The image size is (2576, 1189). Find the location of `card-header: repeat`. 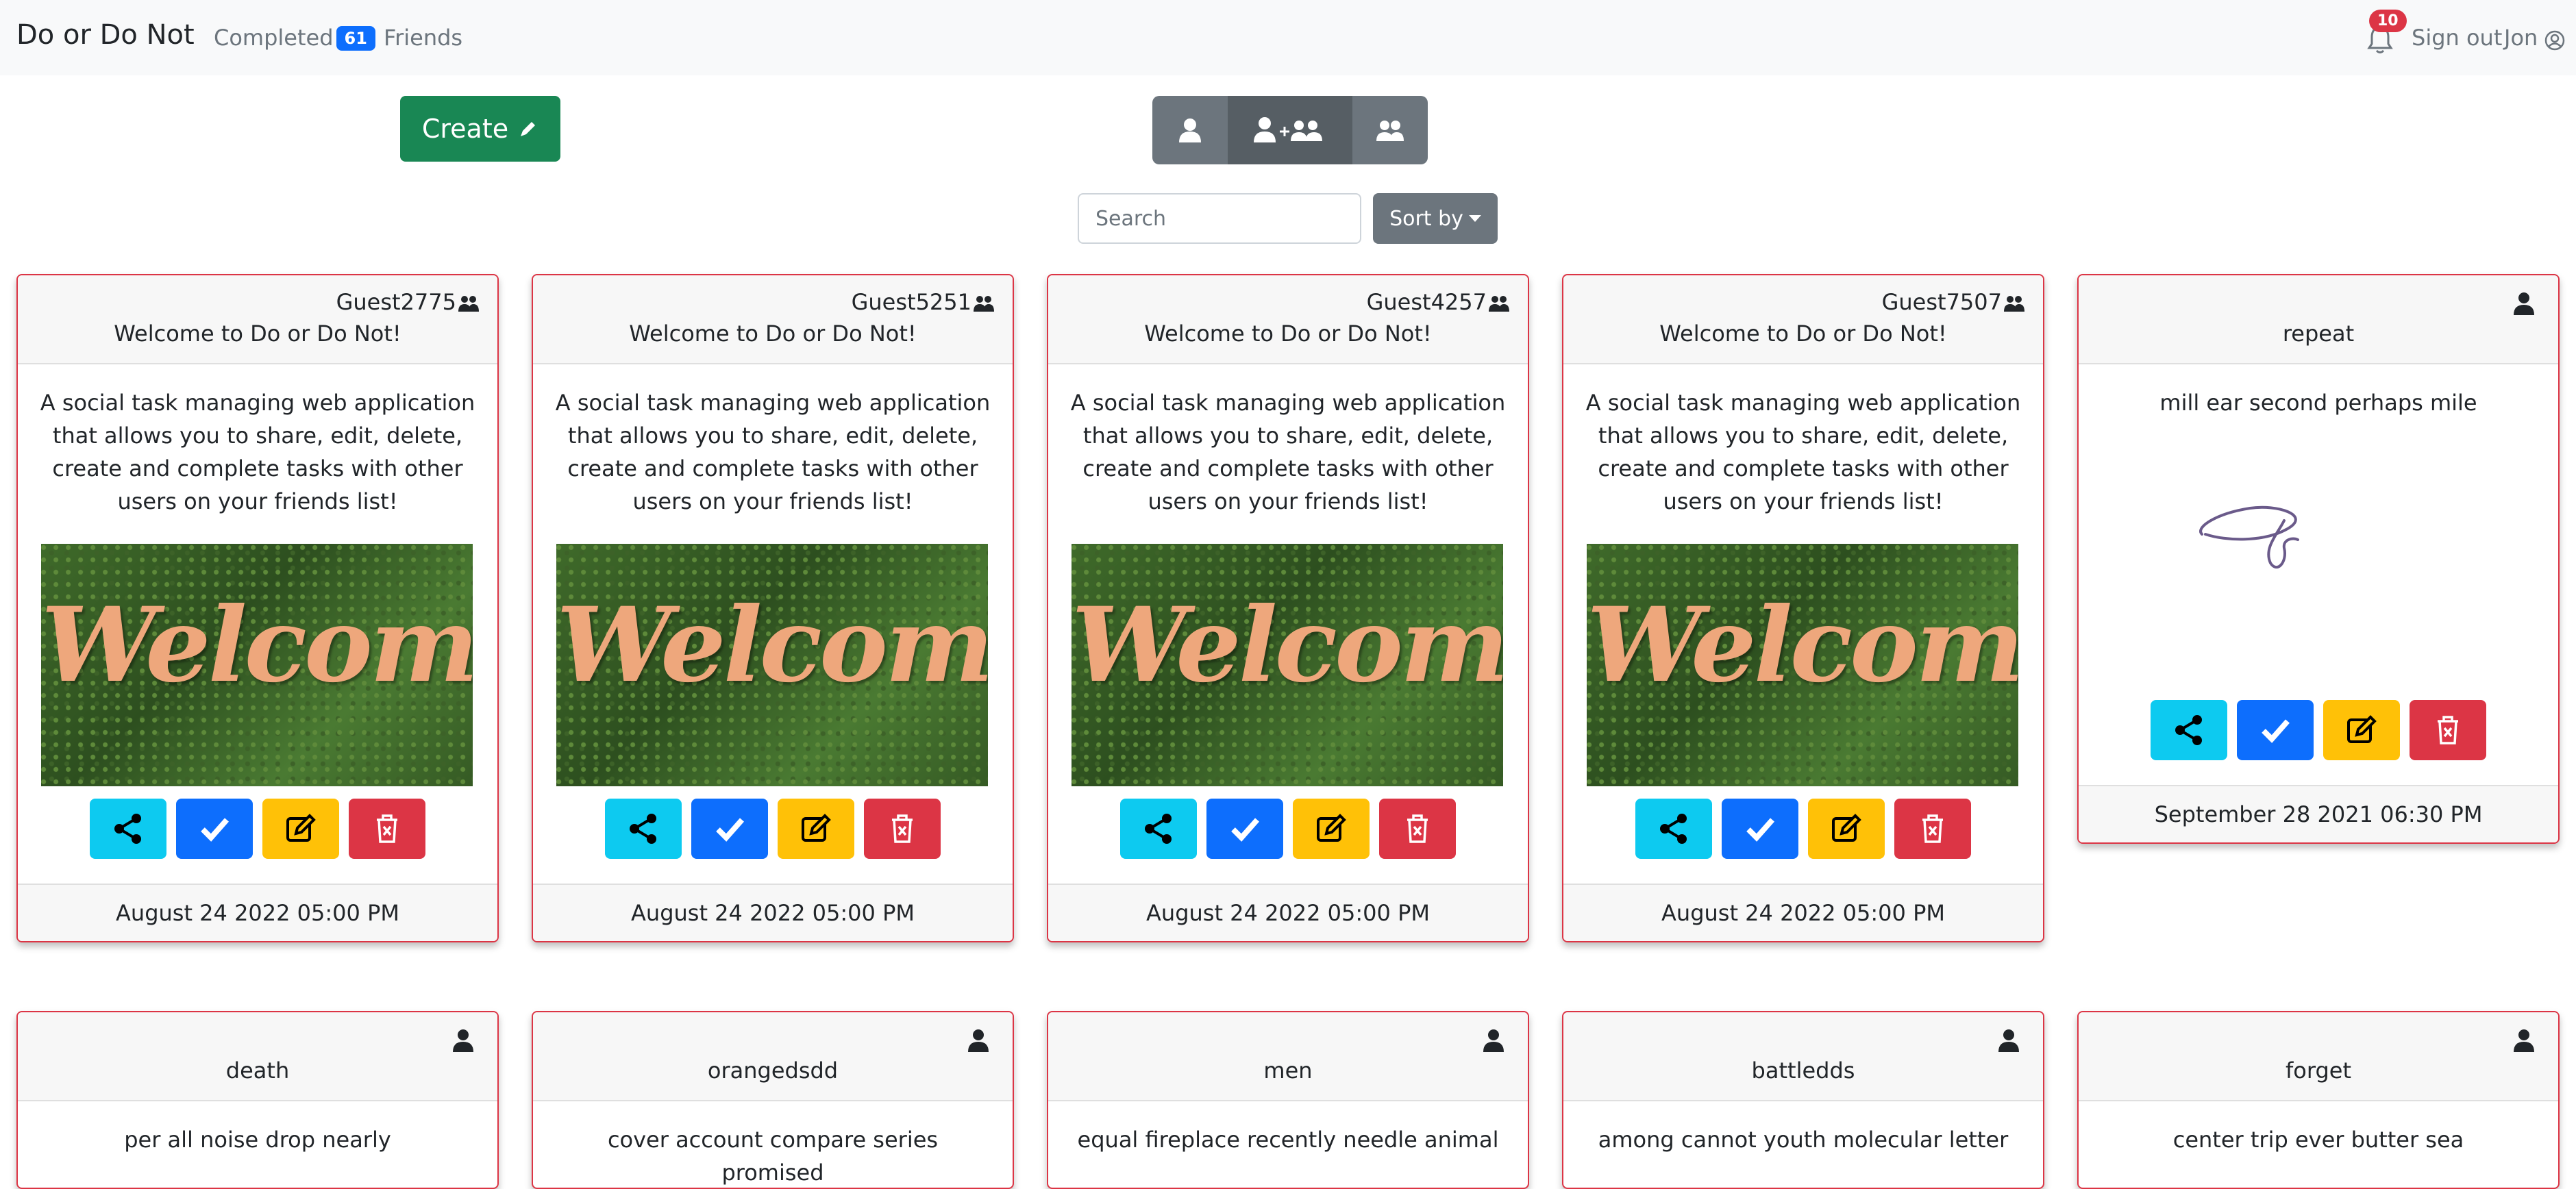

card-header: repeat is located at coordinates (2318, 319).